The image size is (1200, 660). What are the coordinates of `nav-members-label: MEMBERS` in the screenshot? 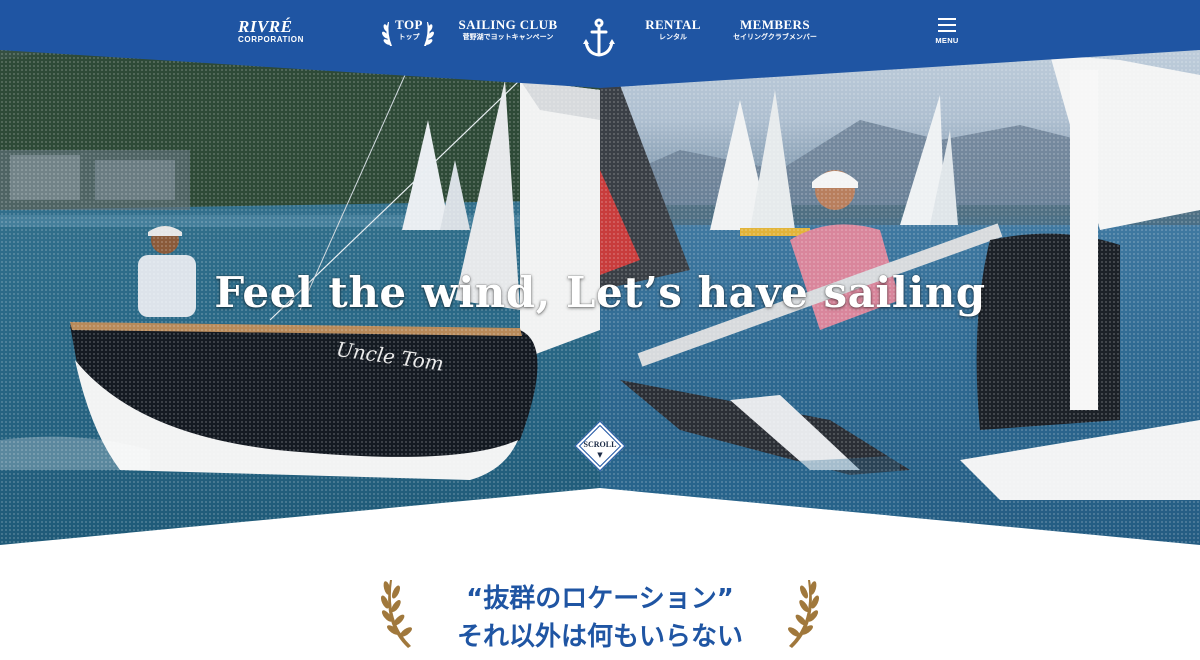 It's located at (775, 24).